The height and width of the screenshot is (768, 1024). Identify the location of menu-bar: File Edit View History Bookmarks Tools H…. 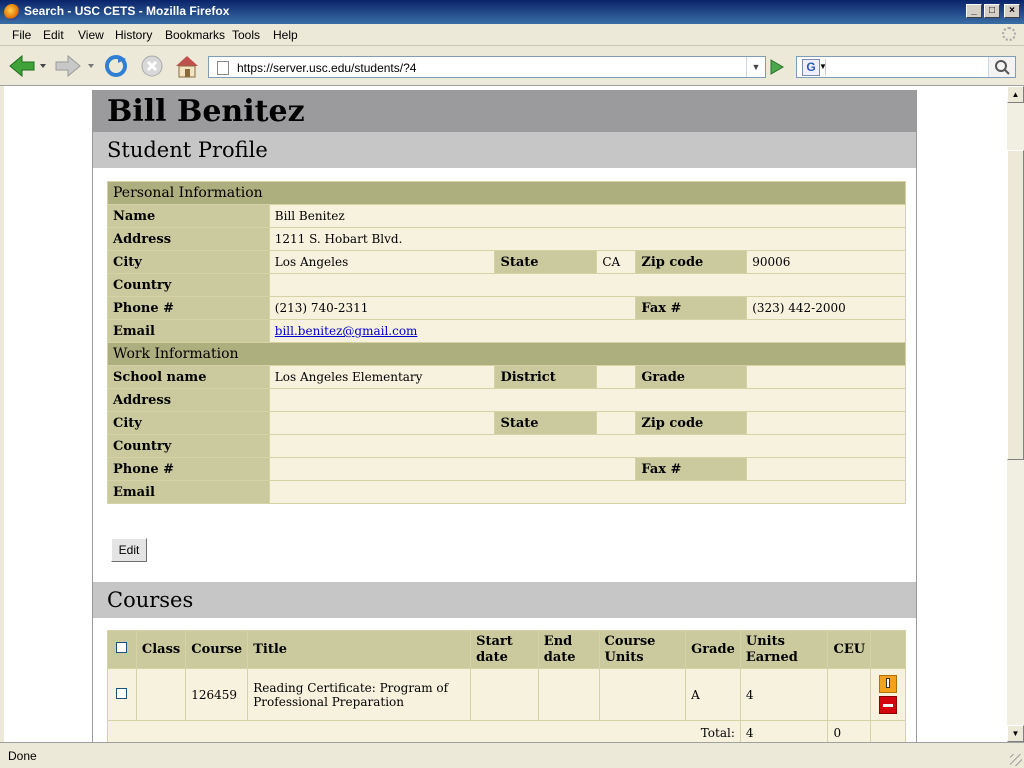
(512, 35).